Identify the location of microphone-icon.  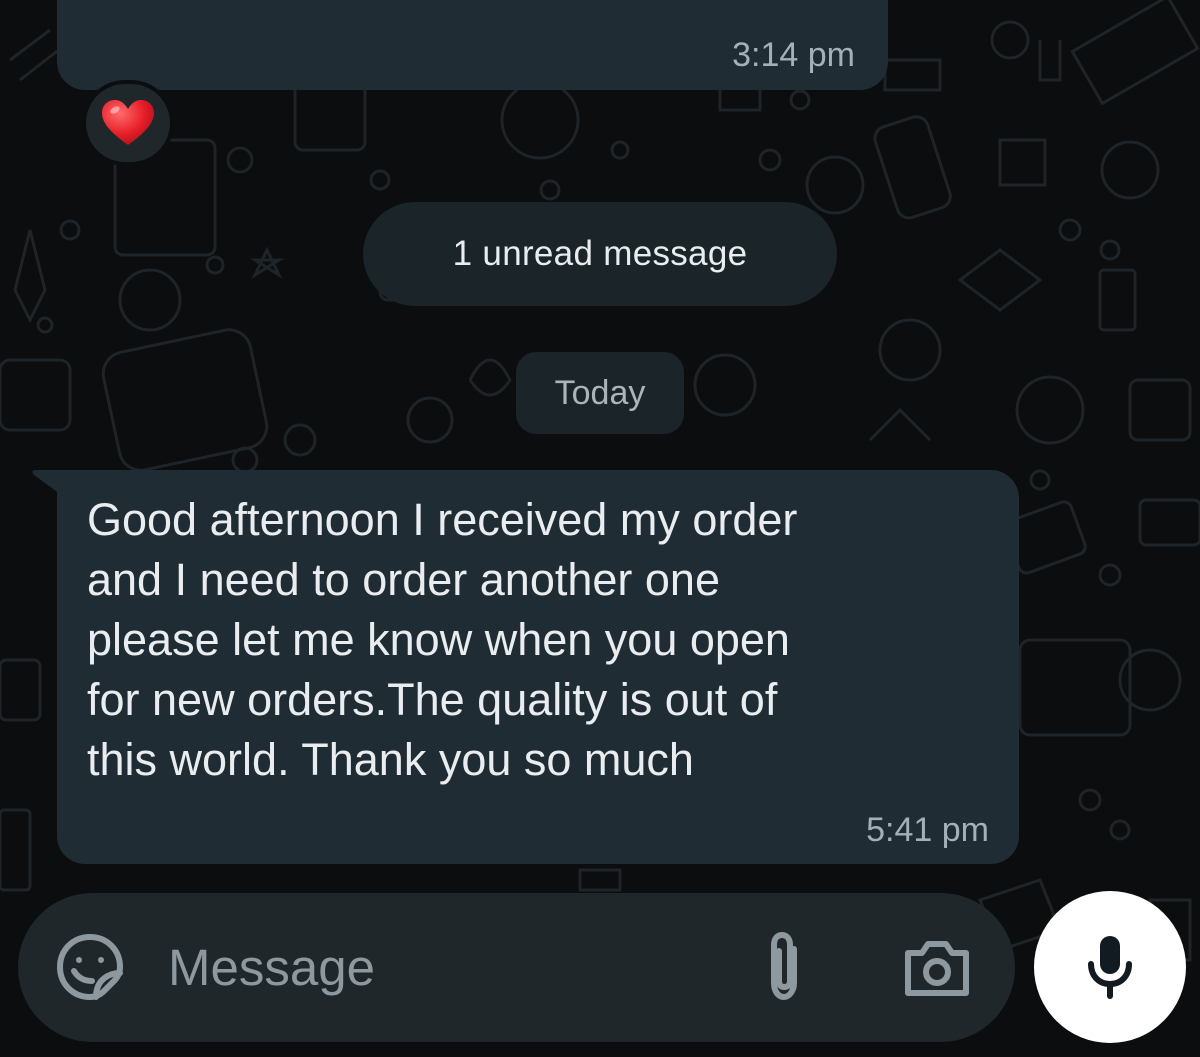
(1110, 967).